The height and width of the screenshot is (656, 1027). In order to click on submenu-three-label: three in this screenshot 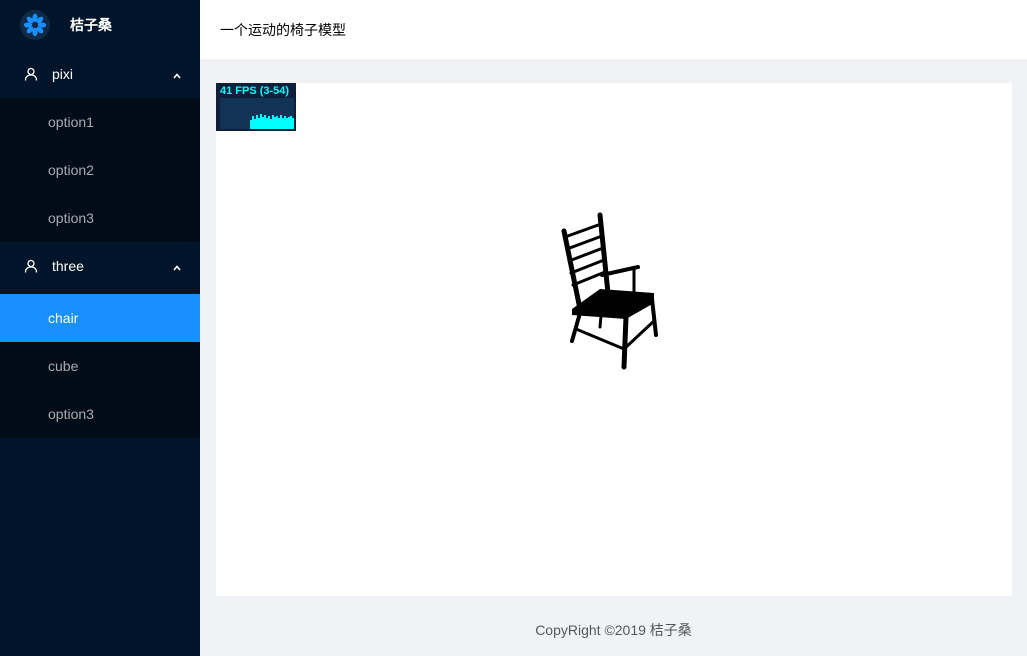, I will do `click(68, 266)`.